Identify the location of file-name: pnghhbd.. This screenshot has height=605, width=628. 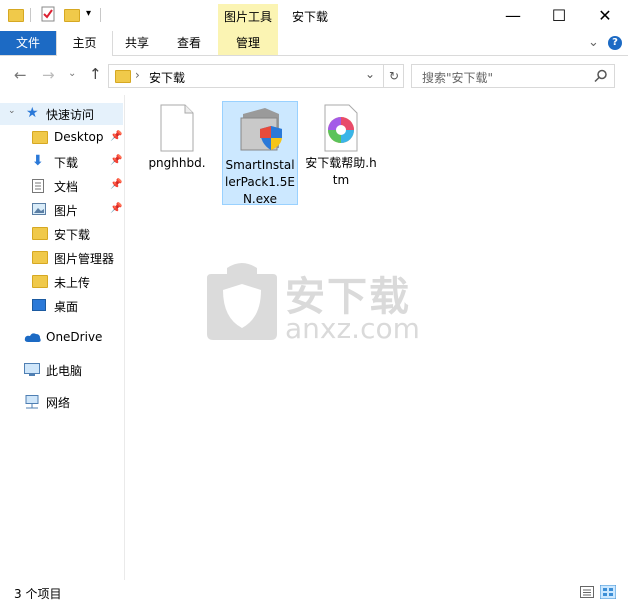
(177, 163).